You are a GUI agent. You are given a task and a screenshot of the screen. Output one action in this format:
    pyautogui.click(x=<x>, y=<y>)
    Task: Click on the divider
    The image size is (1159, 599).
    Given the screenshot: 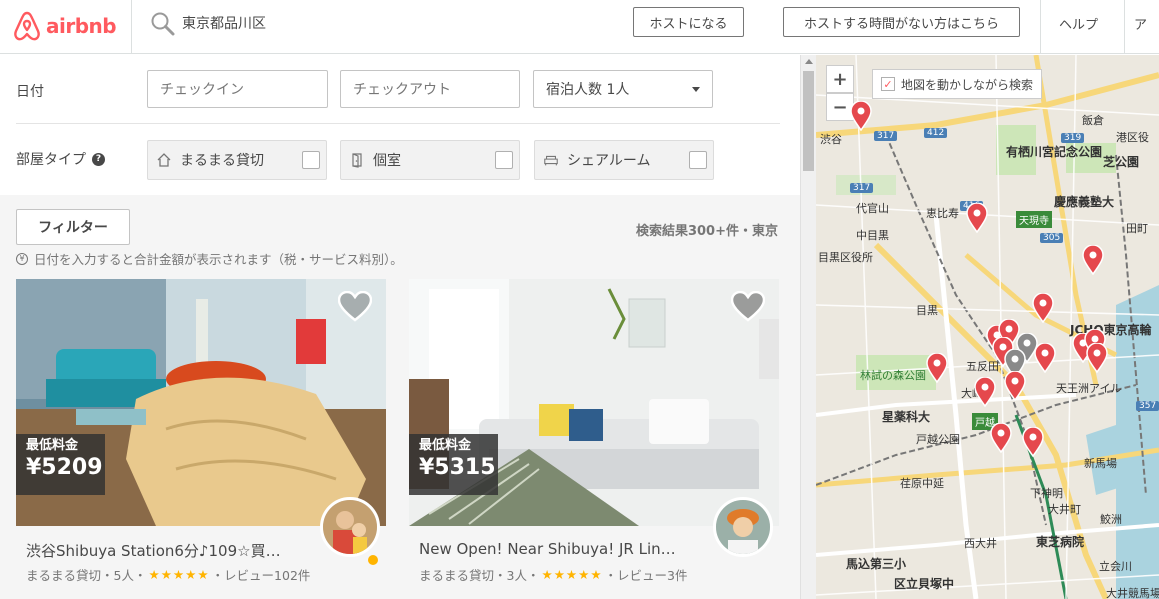 What is the action you would take?
    pyautogui.click(x=398, y=123)
    